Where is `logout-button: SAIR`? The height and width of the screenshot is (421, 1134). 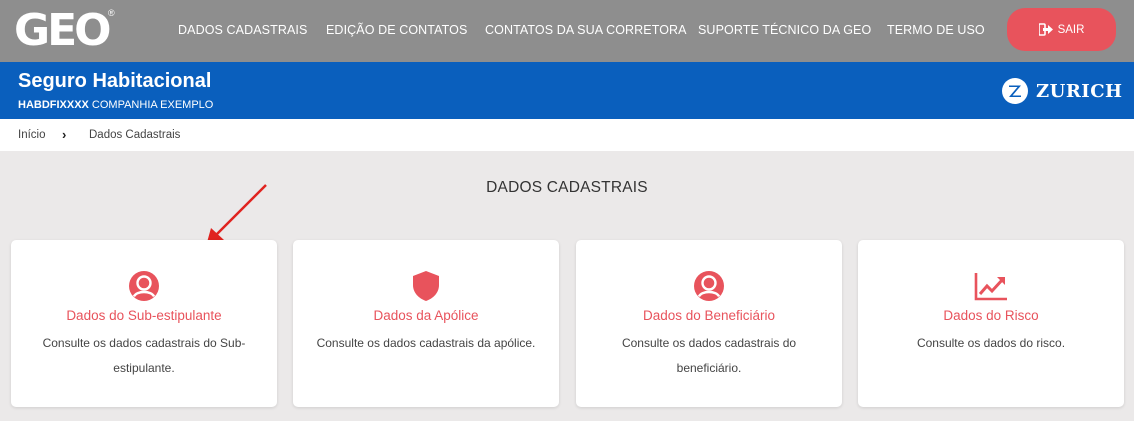
logout-button: SAIR is located at coordinates (1061, 29).